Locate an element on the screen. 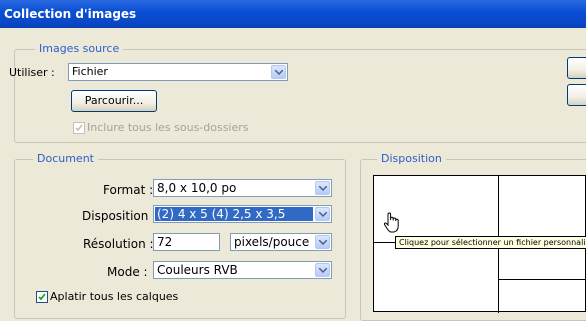 This screenshot has width=586, height=321. images-source-legend: Images source is located at coordinates (79, 48).